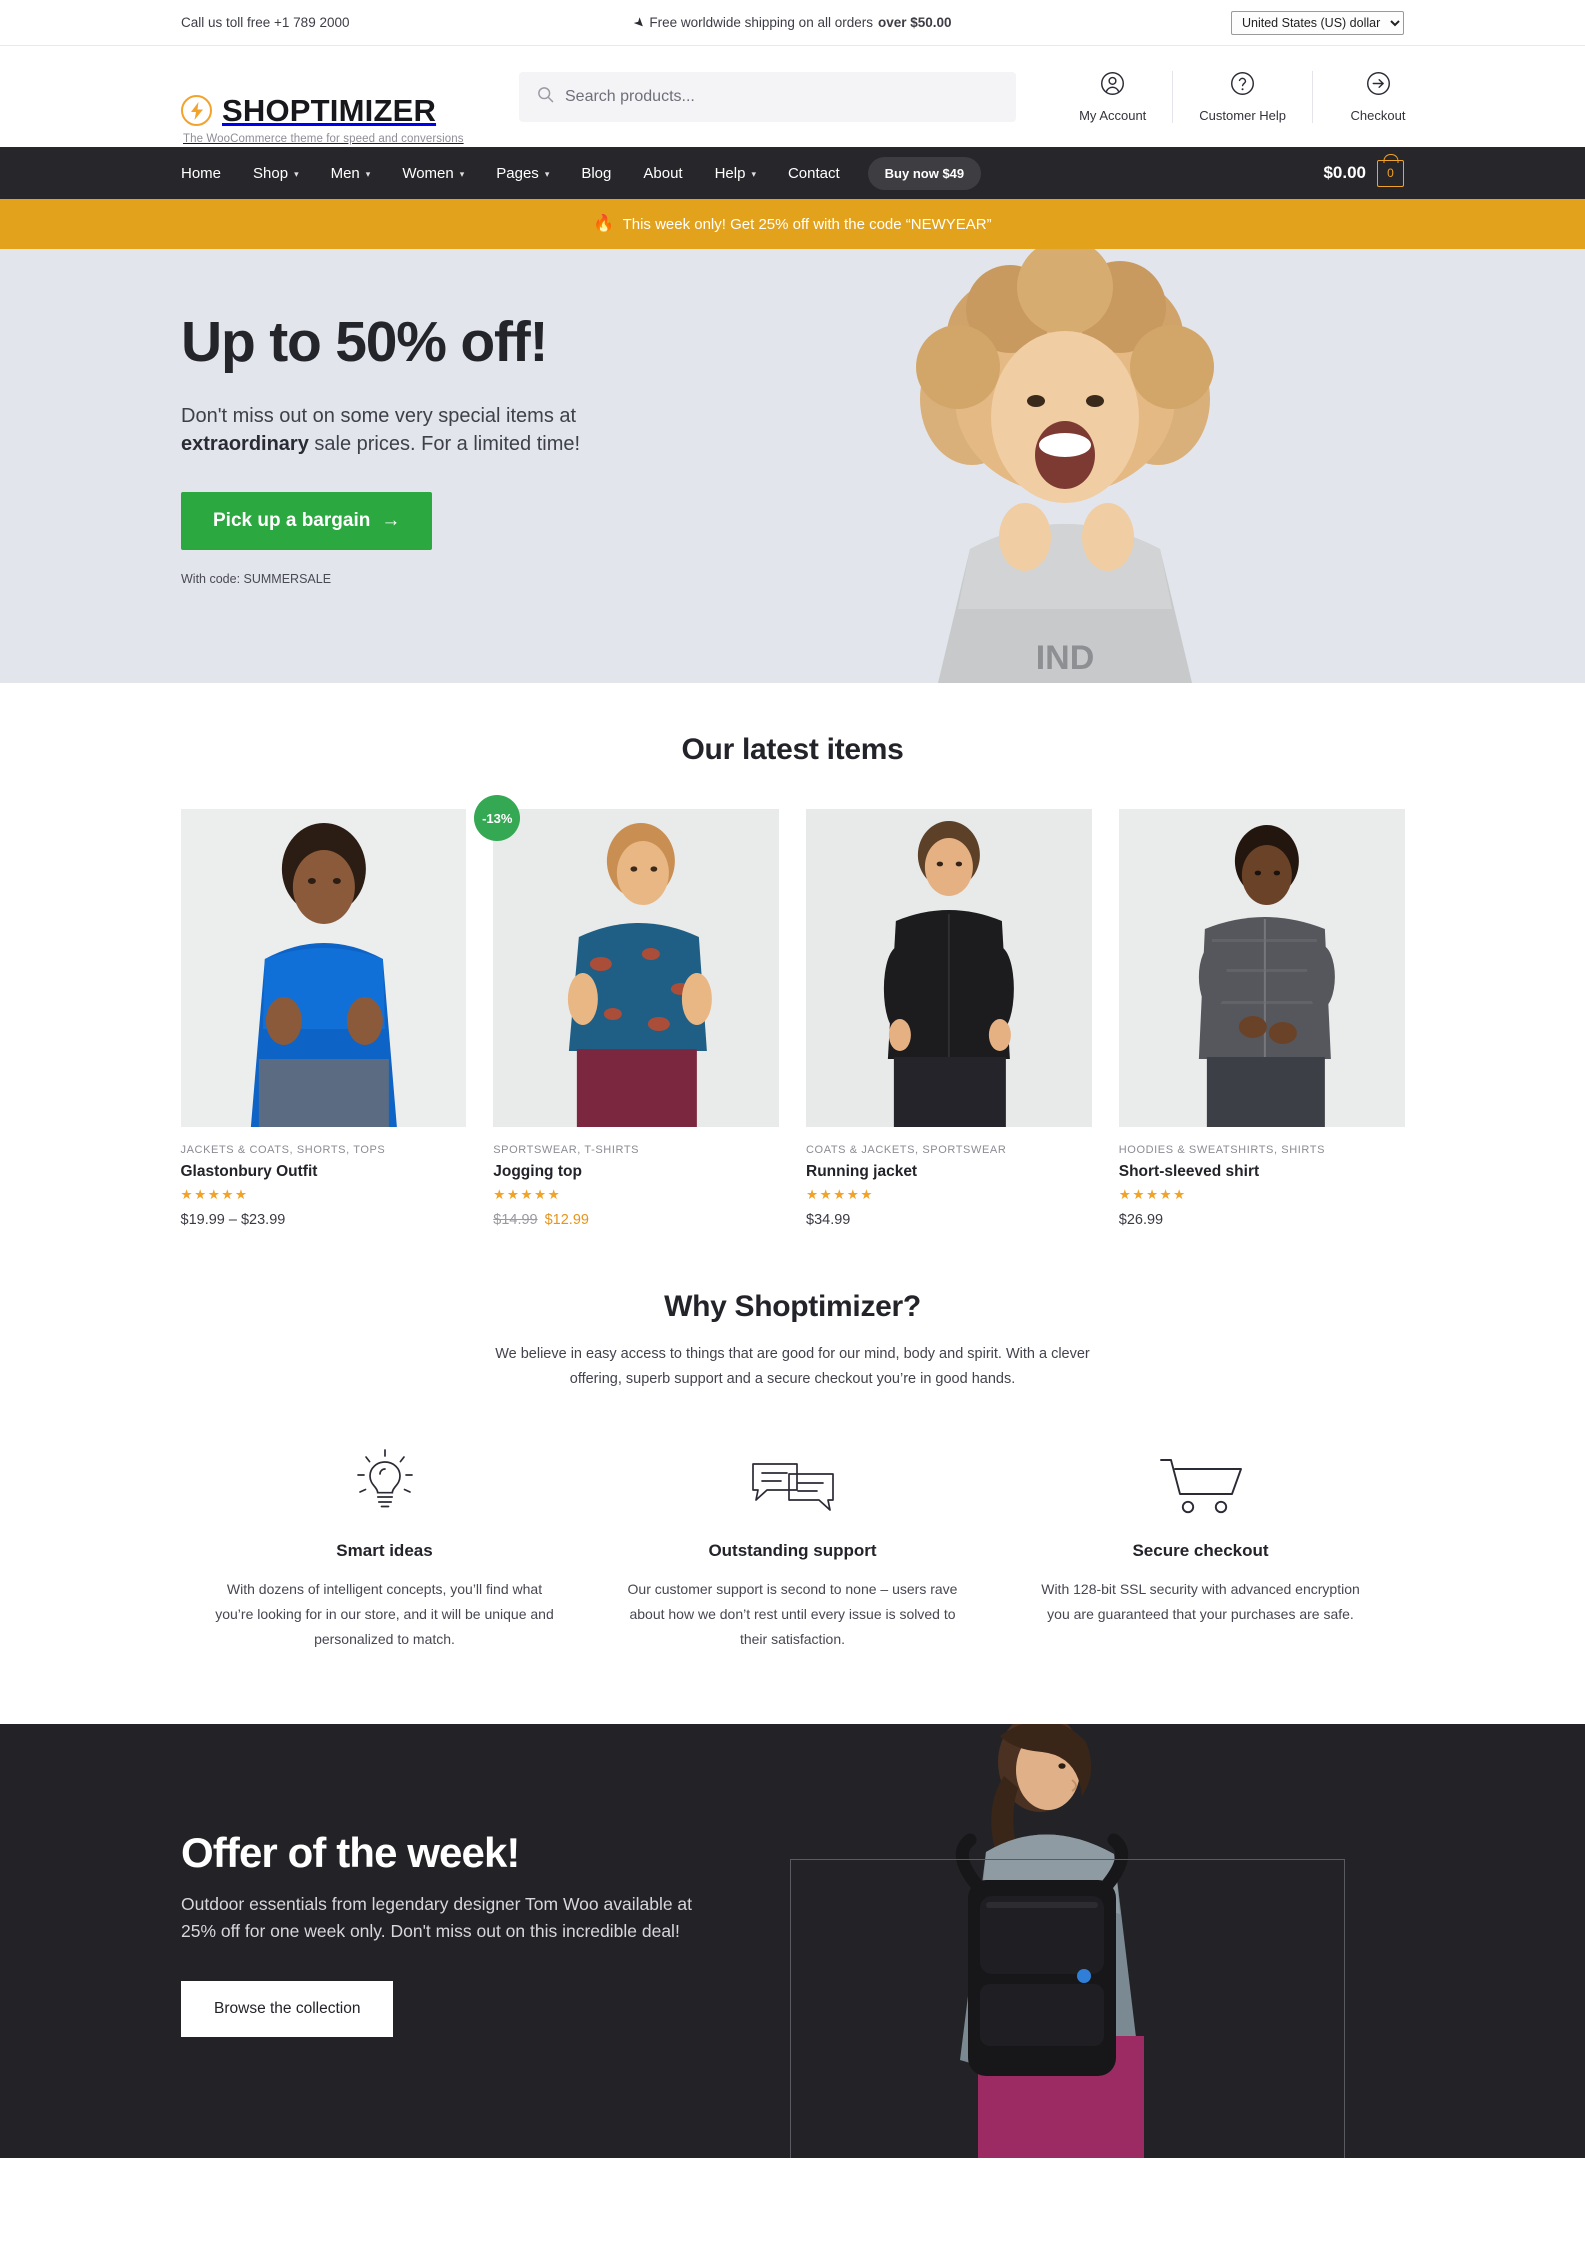  What do you see at coordinates (792, 749) in the screenshot?
I see `latest-items-heading: Our latest items` at bounding box center [792, 749].